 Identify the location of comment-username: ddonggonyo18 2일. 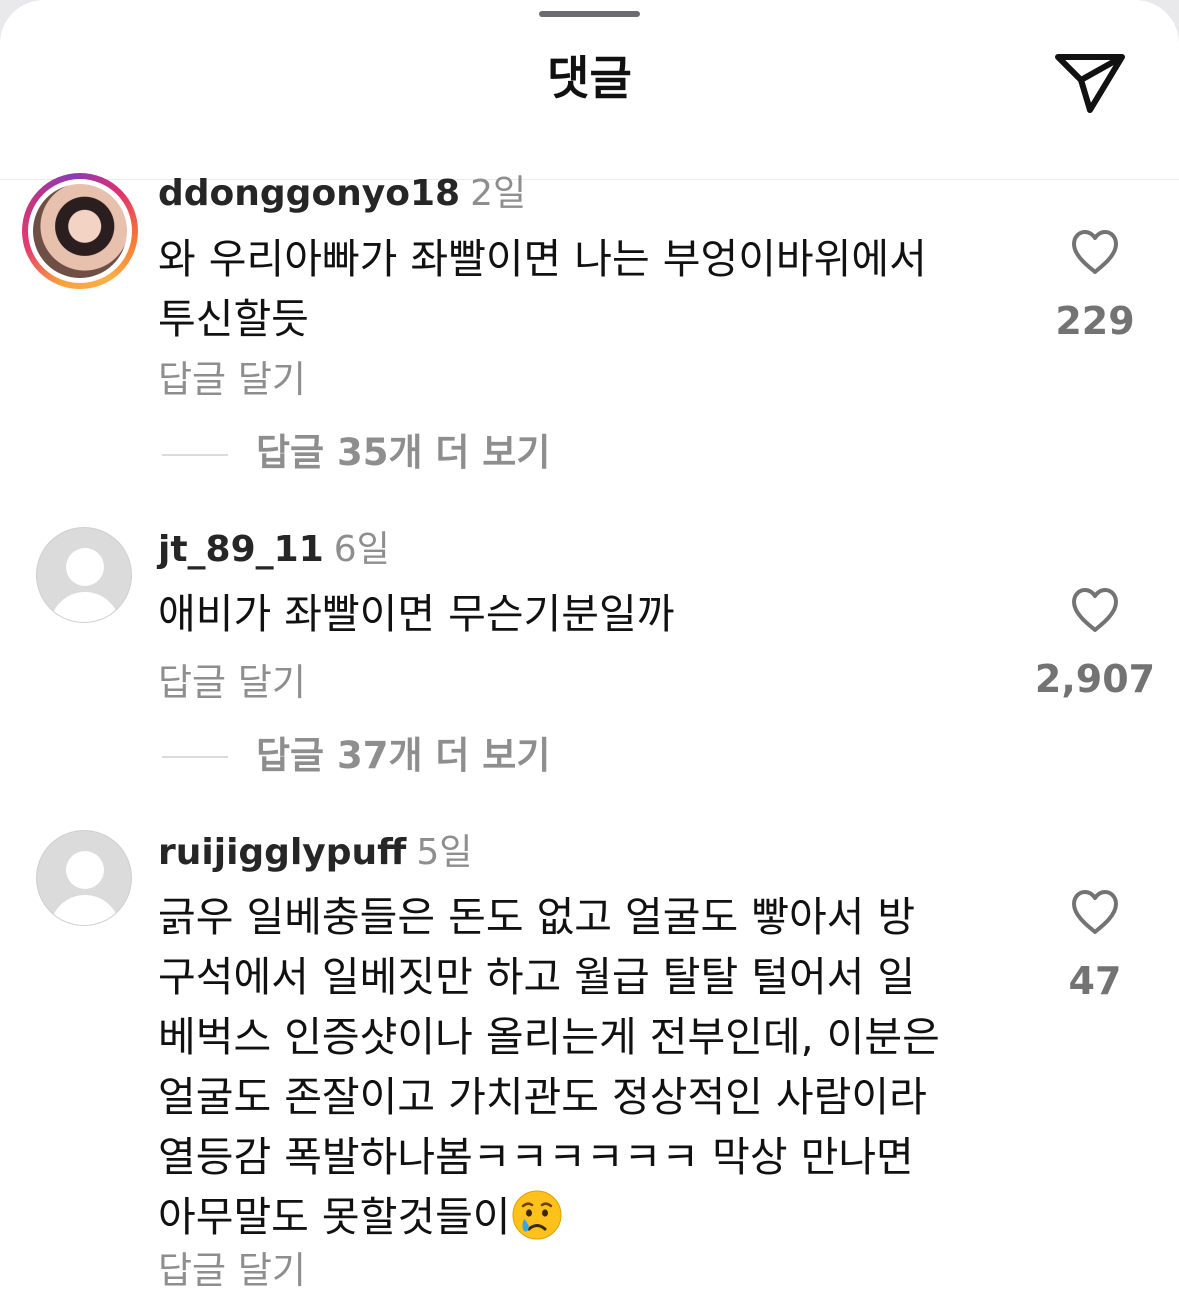
(342, 194).